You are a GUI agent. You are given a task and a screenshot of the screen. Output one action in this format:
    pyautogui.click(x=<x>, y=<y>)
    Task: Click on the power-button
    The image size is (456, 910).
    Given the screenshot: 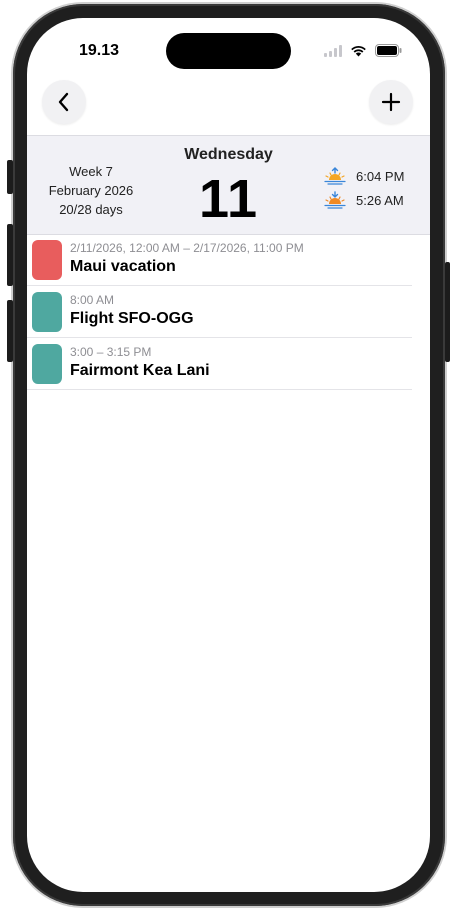 What is the action you would take?
    pyautogui.click(x=447, y=312)
    